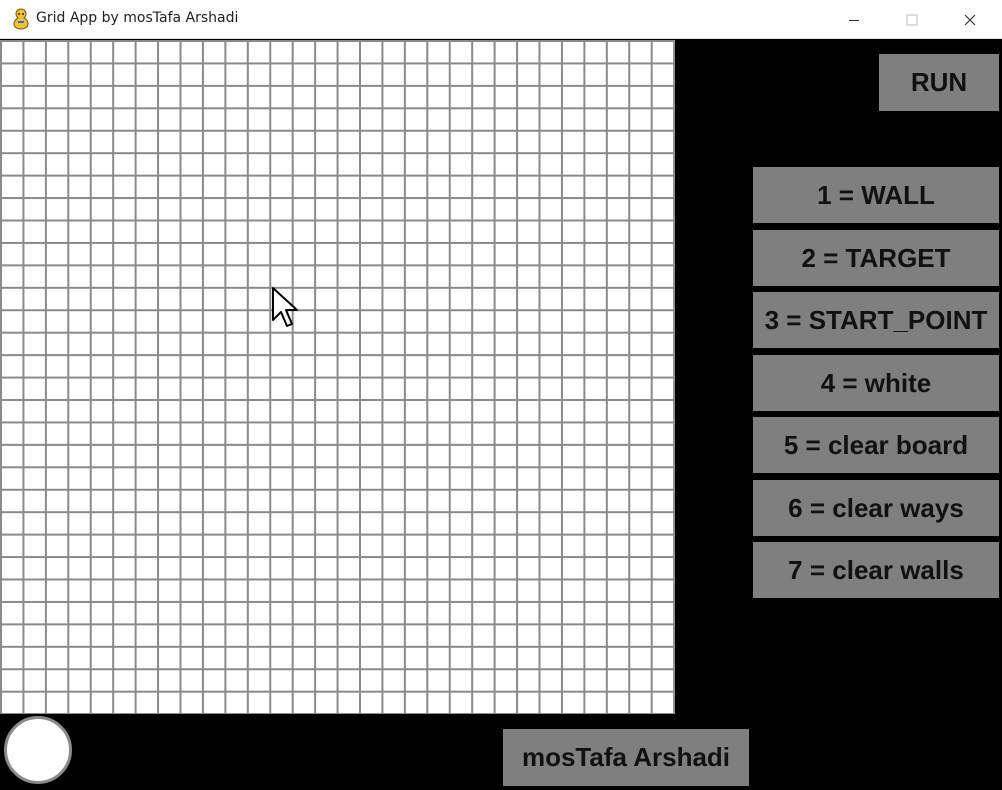  Describe the element at coordinates (876, 570) in the screenshot. I see `legend-item-clear-walls: 7 = clear walls` at that location.